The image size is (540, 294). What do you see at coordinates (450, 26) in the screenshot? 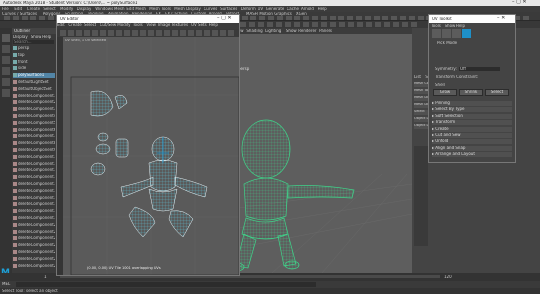
I see `toolkit-menu-item: Show` at bounding box center [450, 26].